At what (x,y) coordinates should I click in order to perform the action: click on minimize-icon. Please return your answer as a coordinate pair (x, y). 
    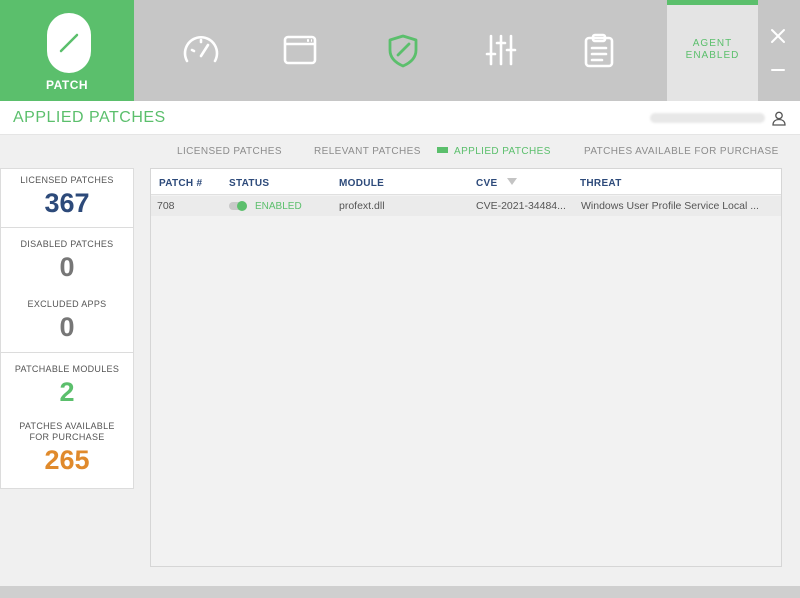
    Looking at the image, I should click on (778, 70).